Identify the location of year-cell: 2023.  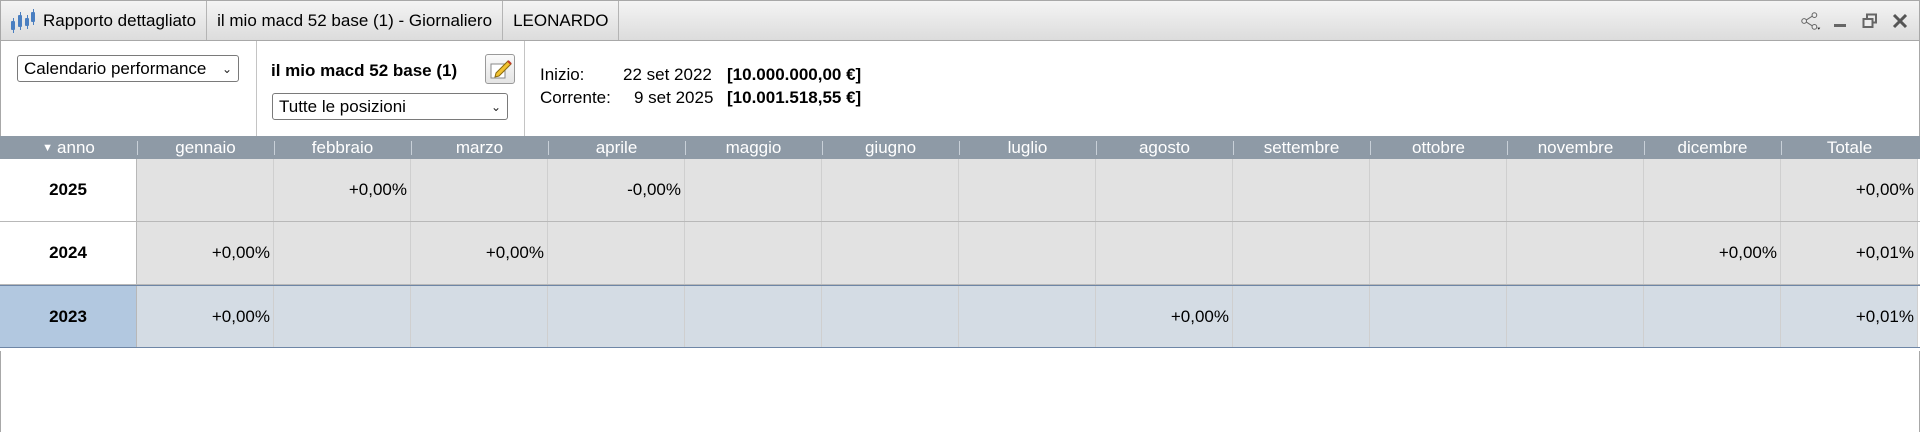
(68, 316).